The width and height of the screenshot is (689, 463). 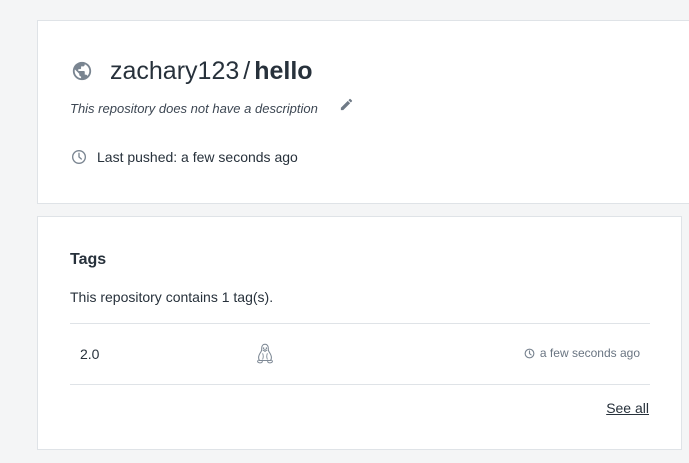 I want to click on tags-heading: Tags, so click(x=88, y=259).